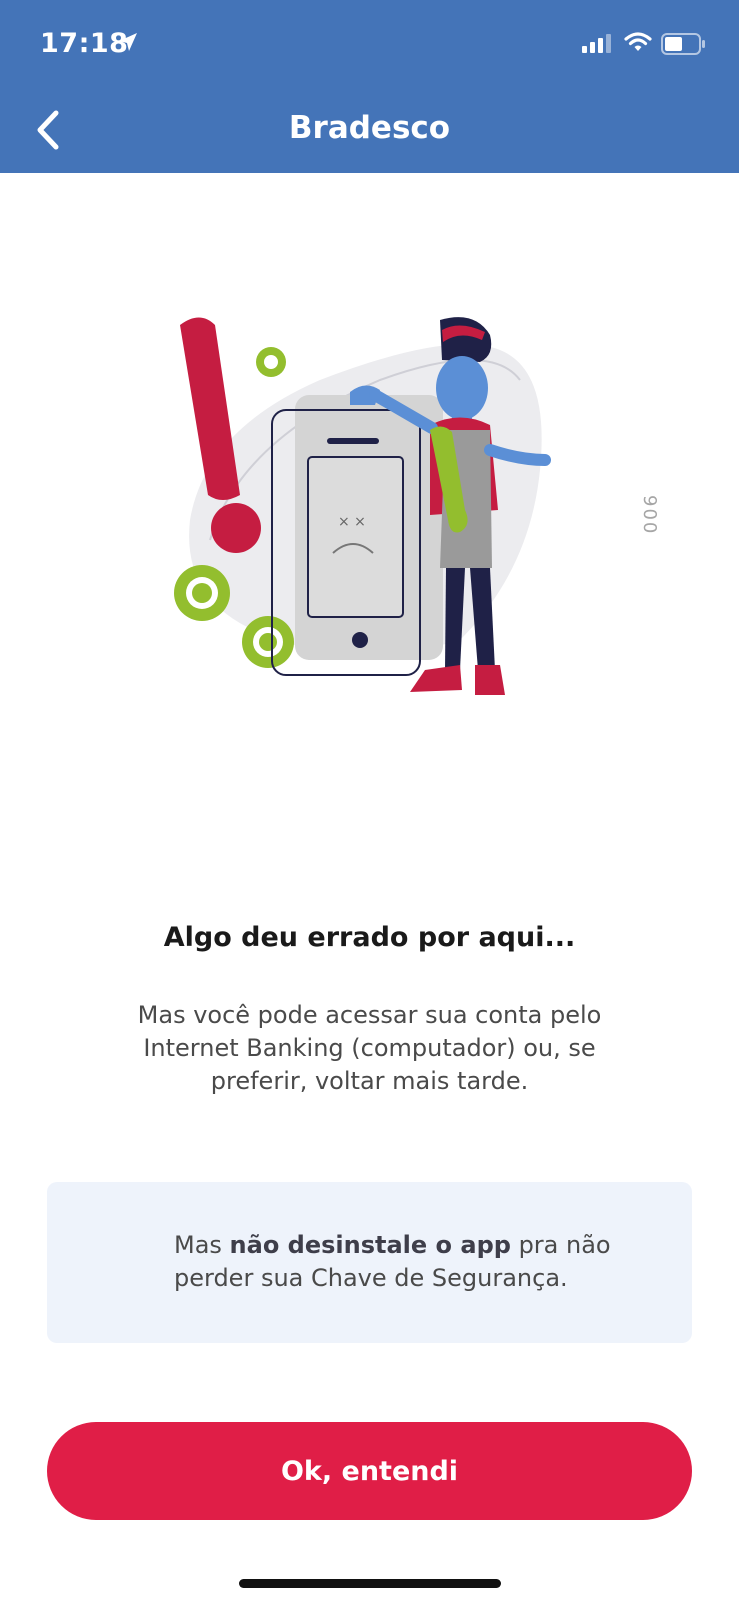  Describe the element at coordinates (362, 506) in the screenshot. I see `error-illustration: × ×` at that location.